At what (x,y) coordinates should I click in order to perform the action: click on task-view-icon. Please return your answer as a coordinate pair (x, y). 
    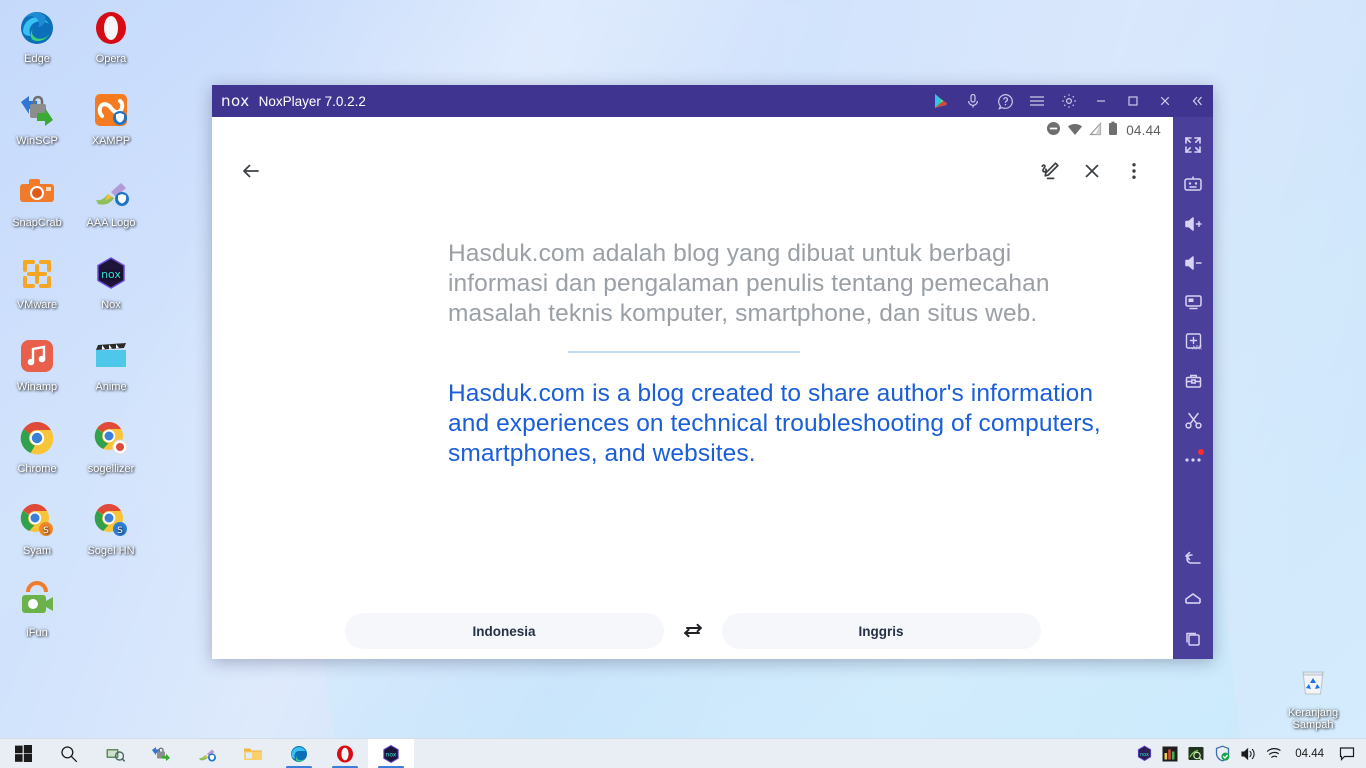
    Looking at the image, I should click on (115, 755).